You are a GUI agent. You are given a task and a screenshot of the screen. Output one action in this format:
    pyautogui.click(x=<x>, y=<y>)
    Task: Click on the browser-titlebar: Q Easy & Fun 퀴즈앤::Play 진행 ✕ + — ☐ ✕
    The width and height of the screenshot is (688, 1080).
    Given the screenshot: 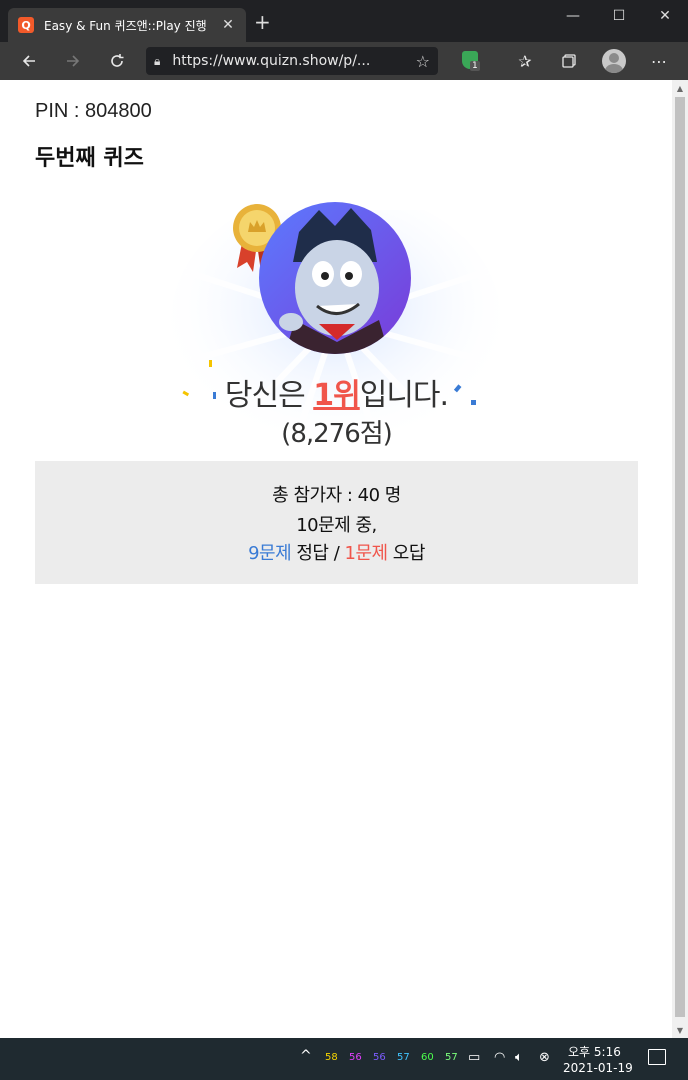 What is the action you would take?
    pyautogui.click(x=344, y=21)
    